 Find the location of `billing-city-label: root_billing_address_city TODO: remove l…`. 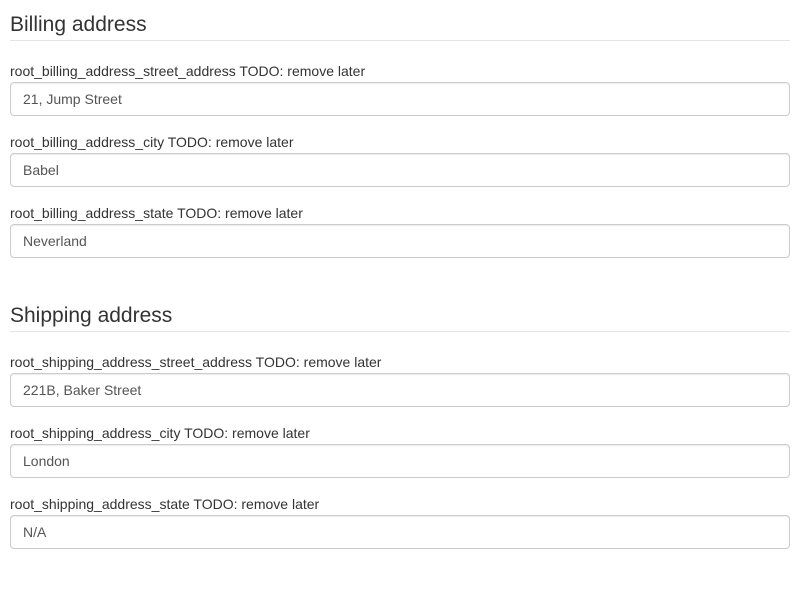

billing-city-label: root_billing_address_city TODO: remove l… is located at coordinates (152, 142).